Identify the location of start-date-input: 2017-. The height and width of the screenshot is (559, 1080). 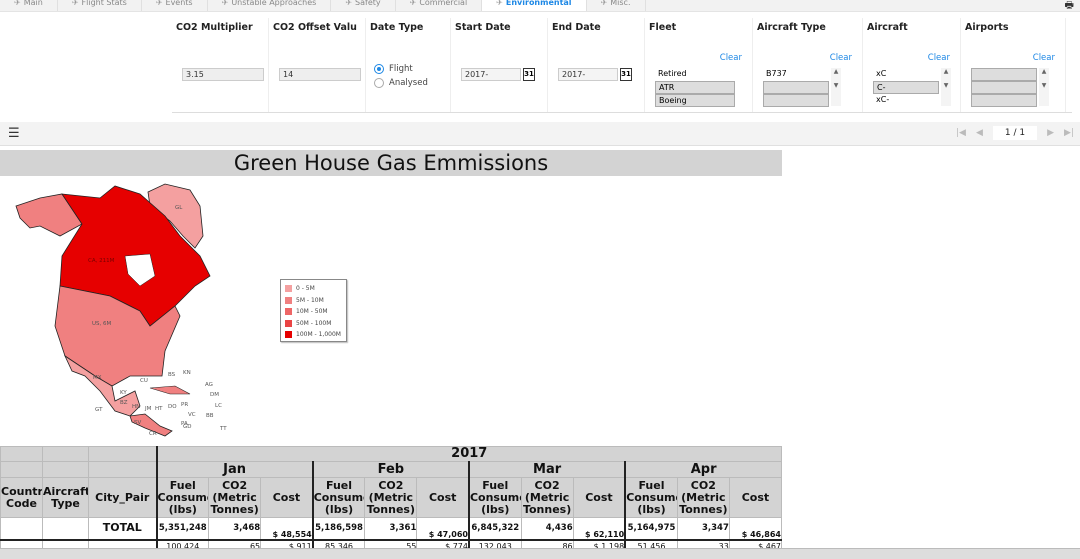
(491, 74).